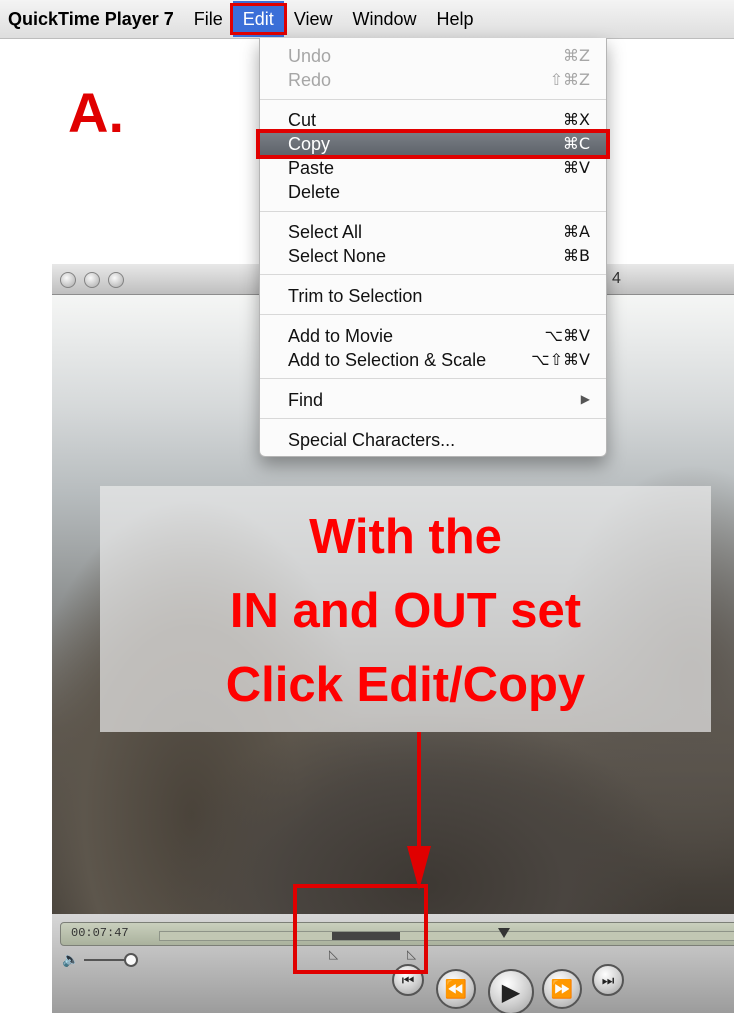 This screenshot has height=1013, width=734. What do you see at coordinates (310, 80) in the screenshot?
I see `menu-item-label: Redo` at bounding box center [310, 80].